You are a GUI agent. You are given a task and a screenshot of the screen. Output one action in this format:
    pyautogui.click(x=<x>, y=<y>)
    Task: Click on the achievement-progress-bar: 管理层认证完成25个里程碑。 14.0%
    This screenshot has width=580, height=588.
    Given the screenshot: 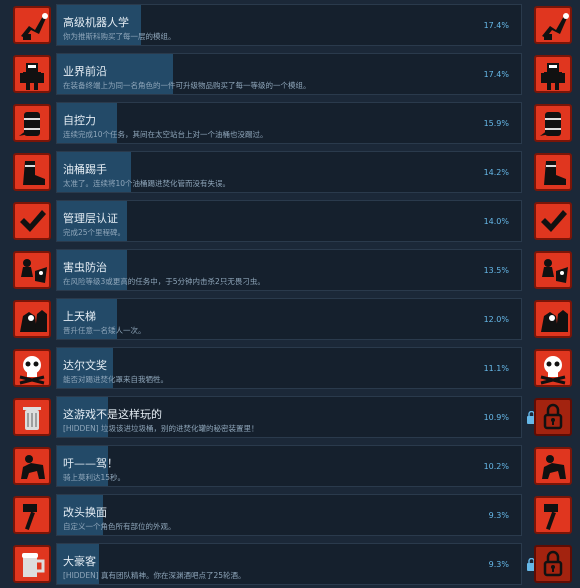 What is the action you would take?
    pyautogui.click(x=289, y=221)
    